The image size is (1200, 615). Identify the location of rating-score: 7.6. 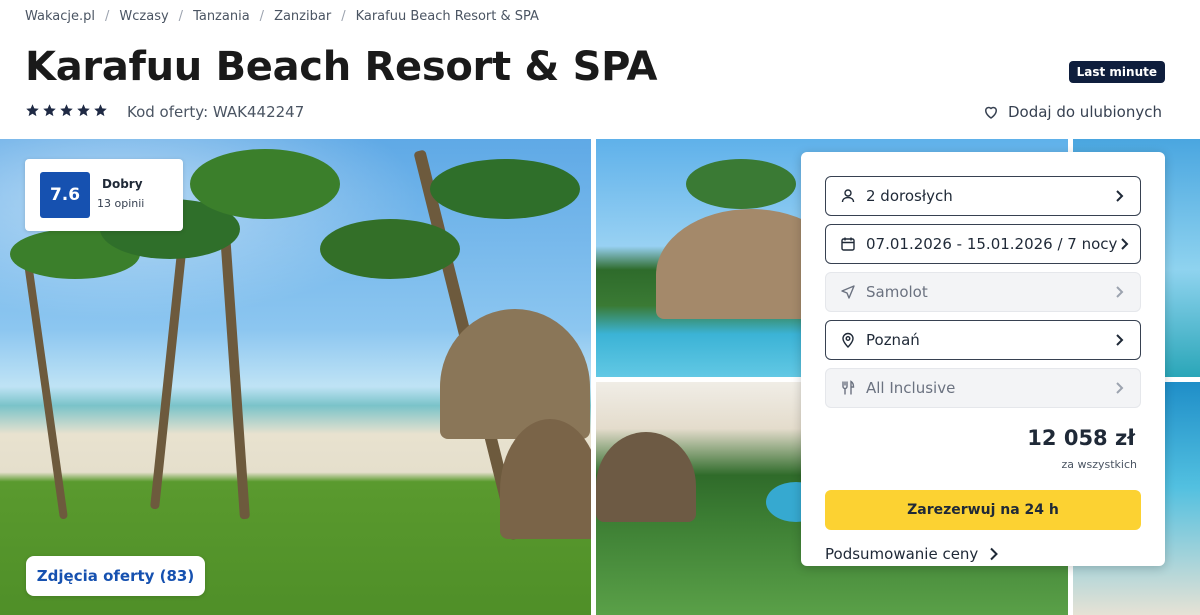
(65, 195).